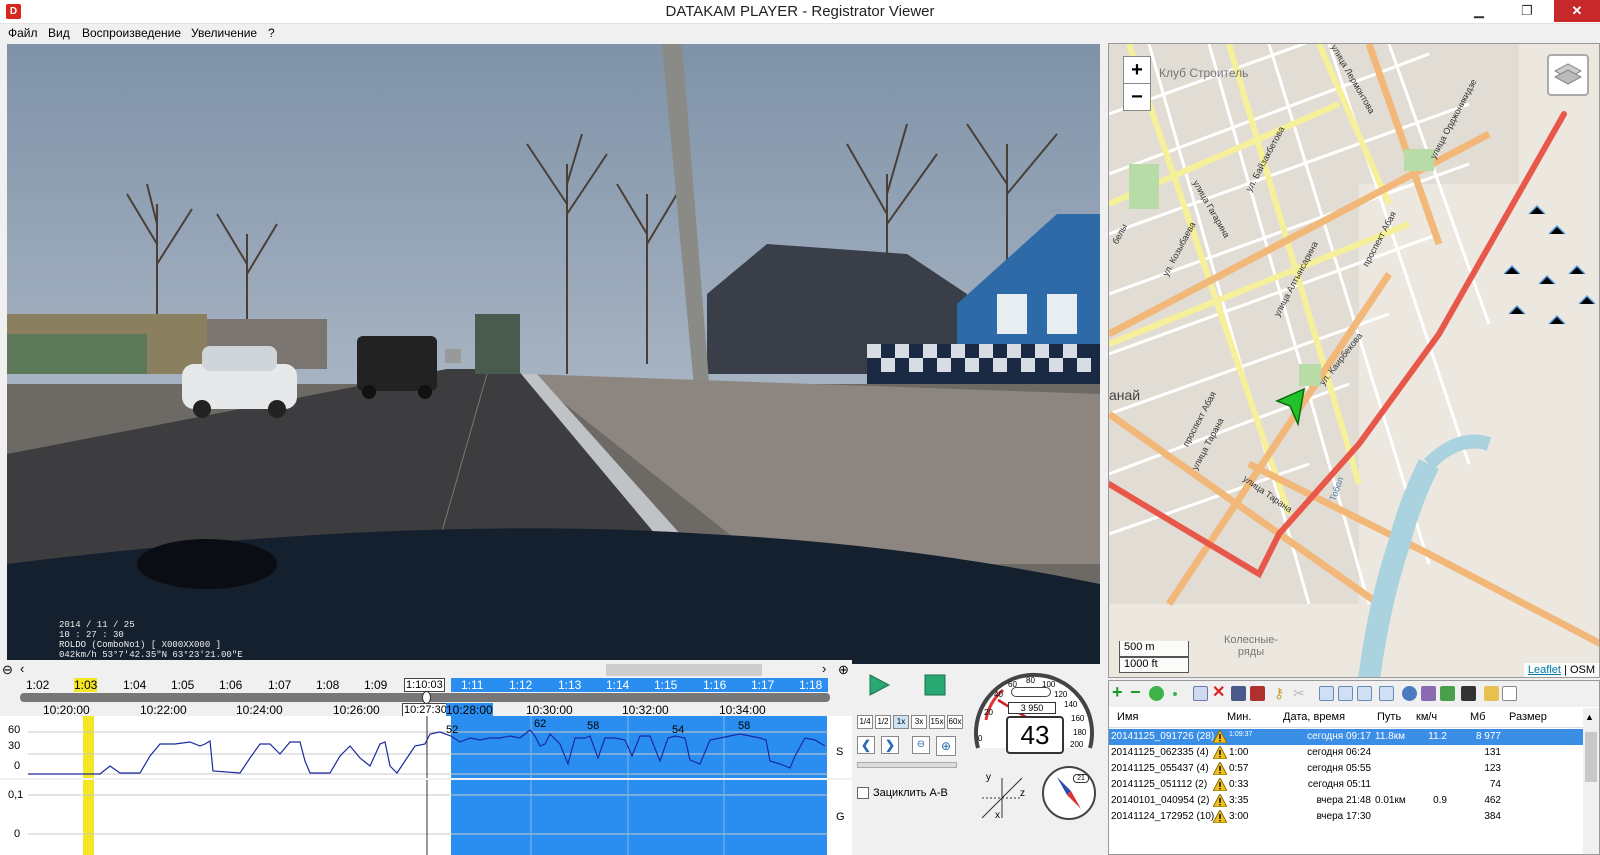 The width and height of the screenshot is (1600, 855). I want to click on layout-icon, so click(1386, 693).